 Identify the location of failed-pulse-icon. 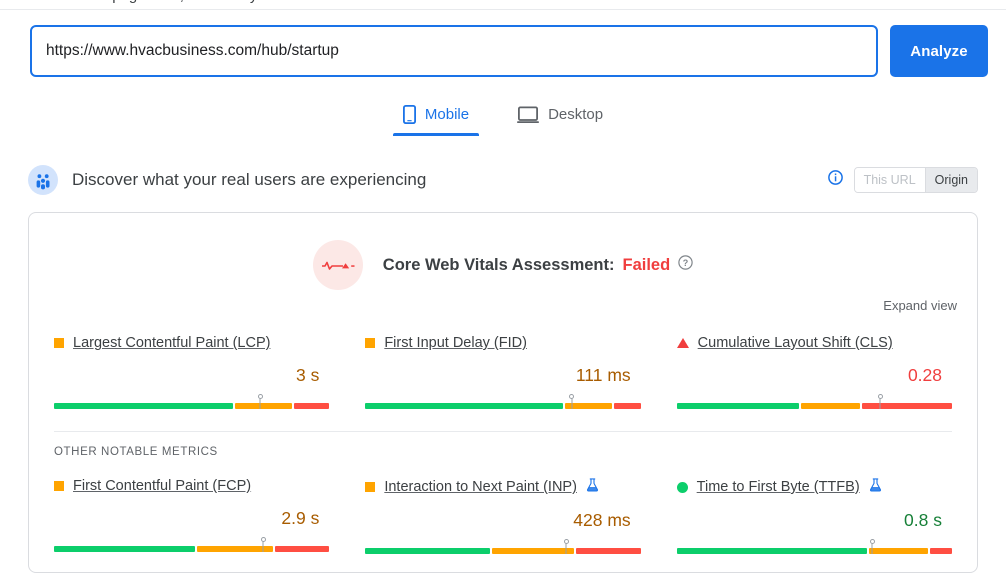
(337, 265).